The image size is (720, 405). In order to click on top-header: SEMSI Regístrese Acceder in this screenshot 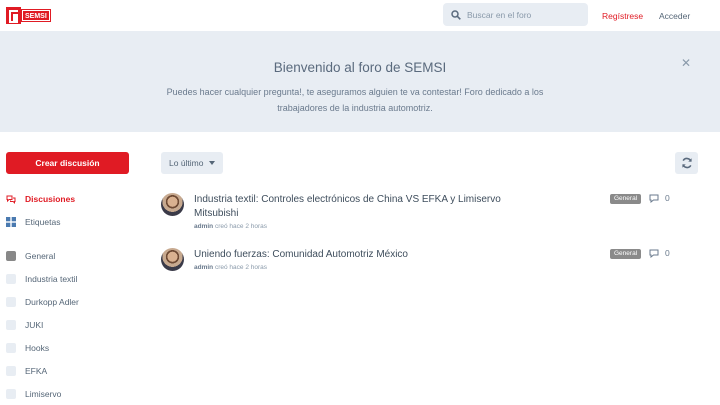, I will do `click(360, 15)`.